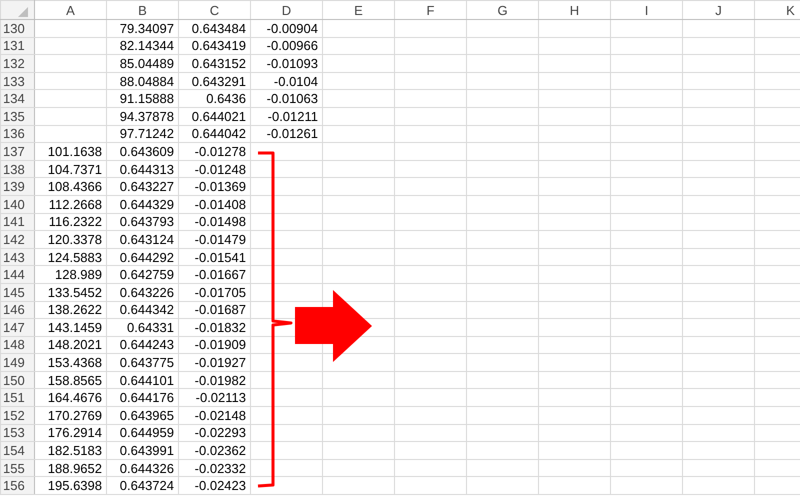  Describe the element at coordinates (17, 397) in the screenshot. I see `row-header: 151` at that location.